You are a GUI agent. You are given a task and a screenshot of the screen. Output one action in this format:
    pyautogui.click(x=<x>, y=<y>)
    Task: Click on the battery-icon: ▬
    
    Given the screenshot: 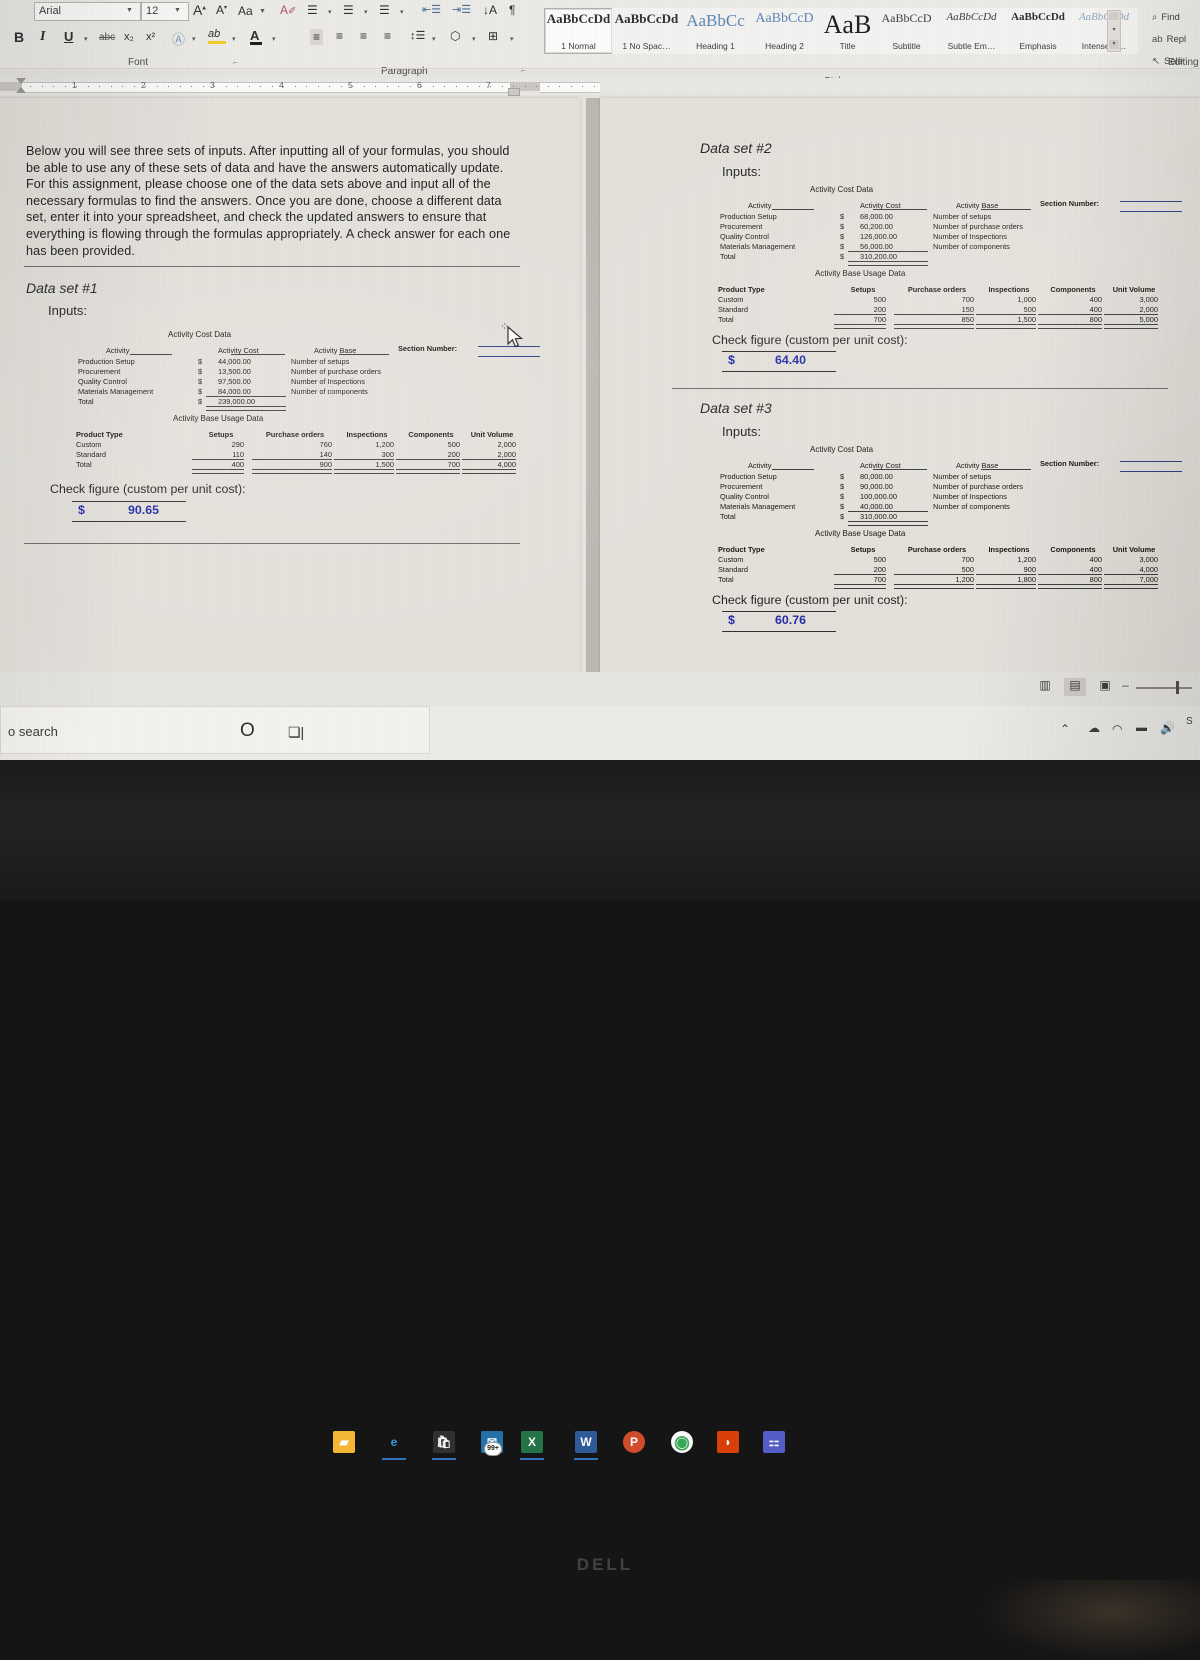 What is the action you would take?
    pyautogui.click(x=1141, y=728)
    